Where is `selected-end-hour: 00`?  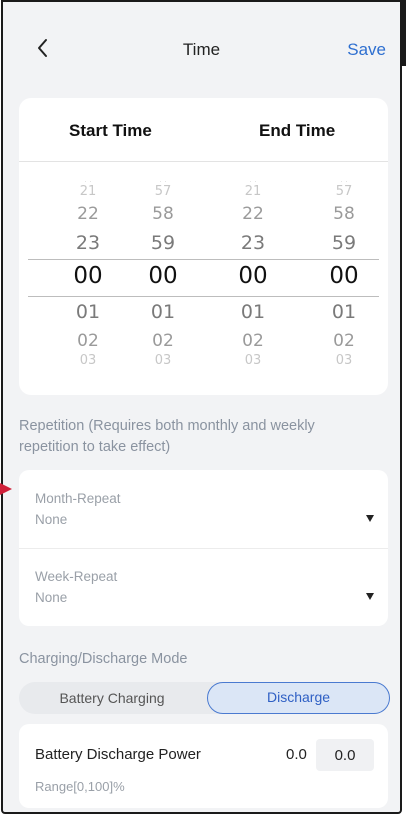
selected-end-hour: 00 is located at coordinates (253, 276).